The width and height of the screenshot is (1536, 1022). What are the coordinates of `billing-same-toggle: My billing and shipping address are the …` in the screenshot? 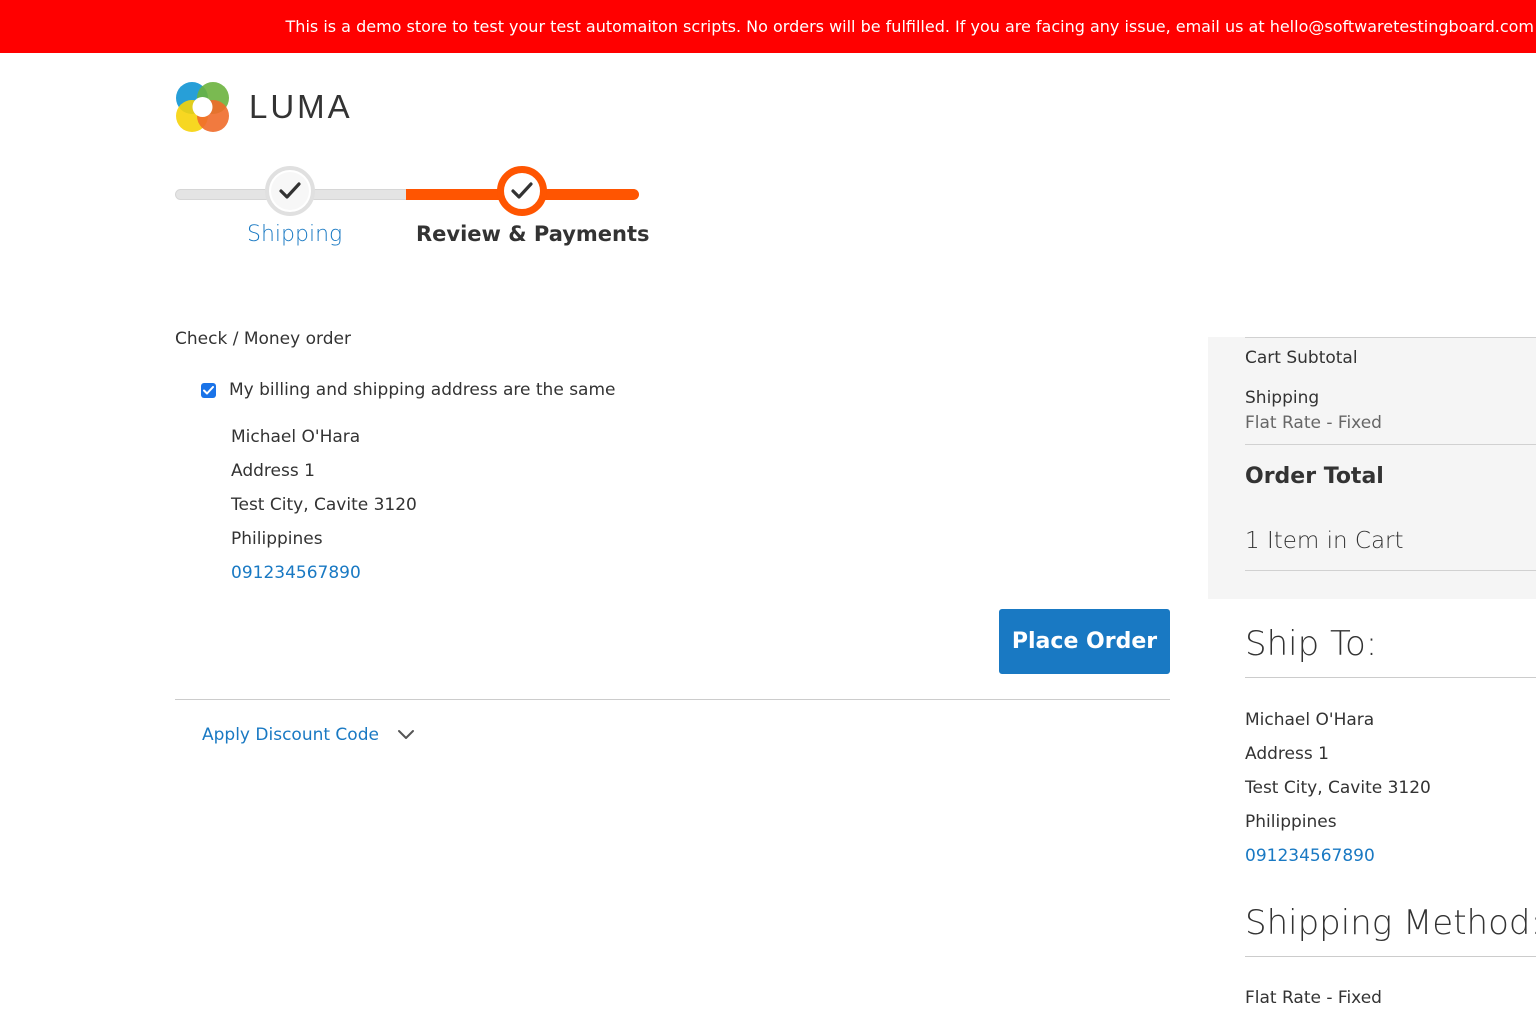 It's located at (408, 390).